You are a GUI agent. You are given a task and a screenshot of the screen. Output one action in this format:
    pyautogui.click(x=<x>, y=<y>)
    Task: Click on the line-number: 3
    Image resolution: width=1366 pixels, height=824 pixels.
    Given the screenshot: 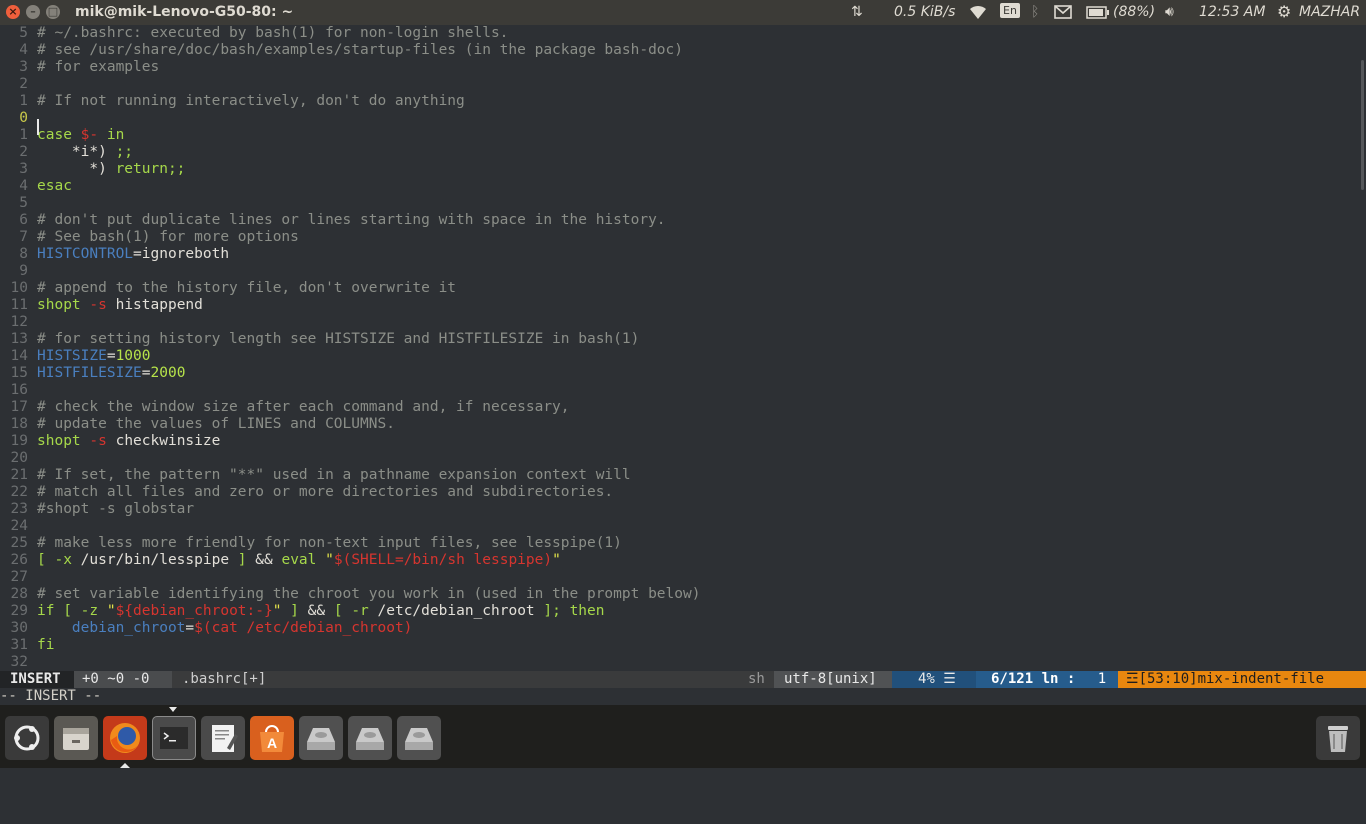 What is the action you would take?
    pyautogui.click(x=23, y=169)
    